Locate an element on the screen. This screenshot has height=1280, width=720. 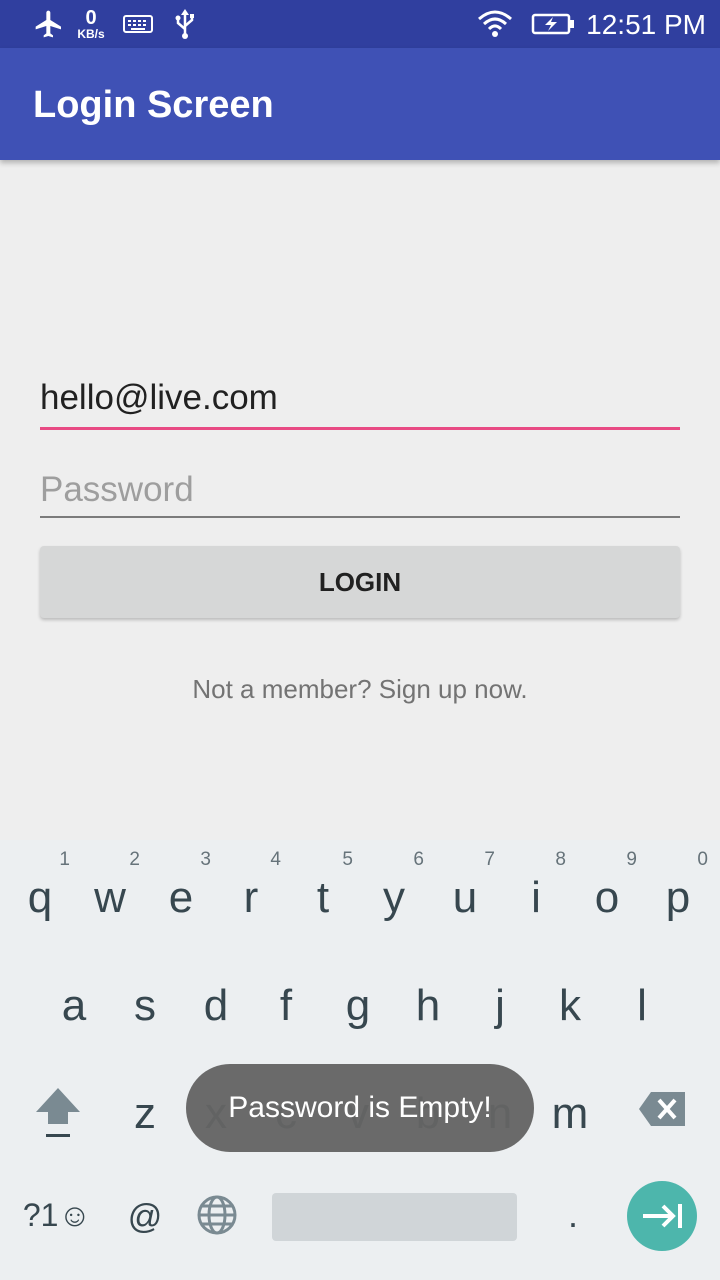
password-placeholder: Password is located at coordinates (117, 489).